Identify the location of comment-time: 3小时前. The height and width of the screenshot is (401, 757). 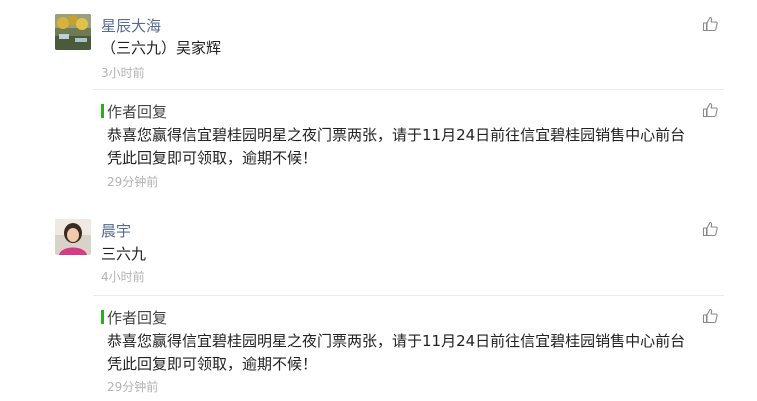
(123, 73).